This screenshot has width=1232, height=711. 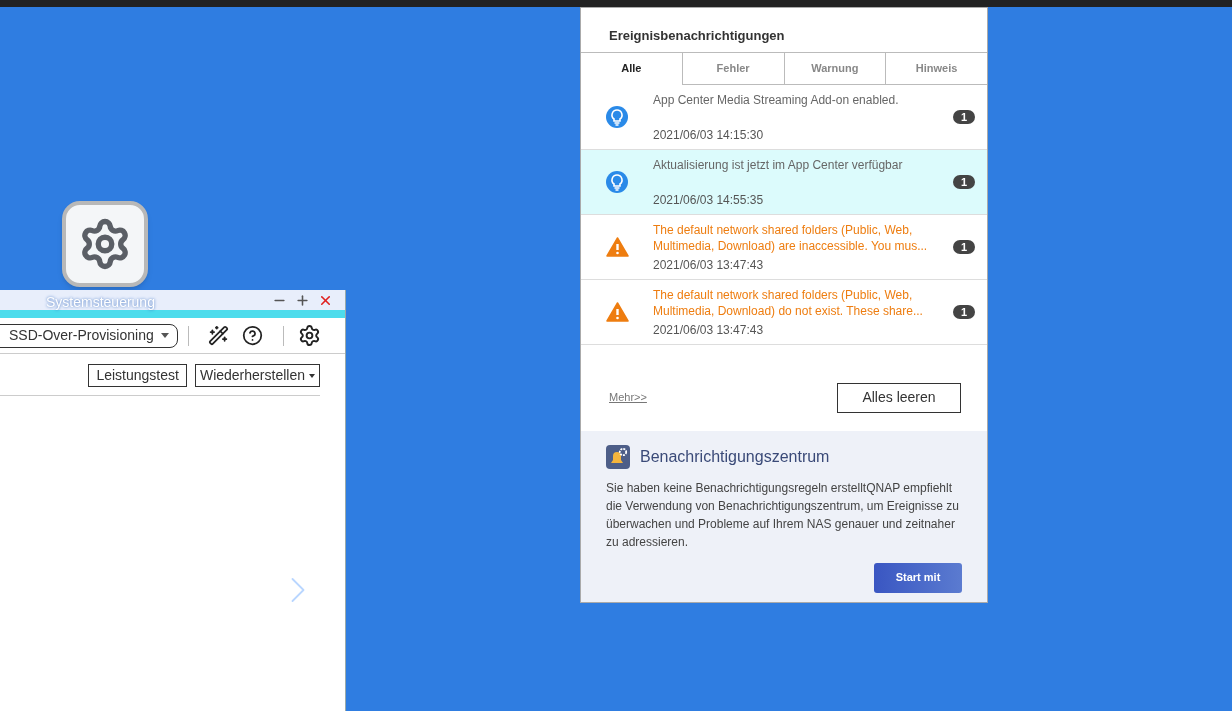 I want to click on desktop-icon-label: Systemsteuerung, so click(x=100, y=302).